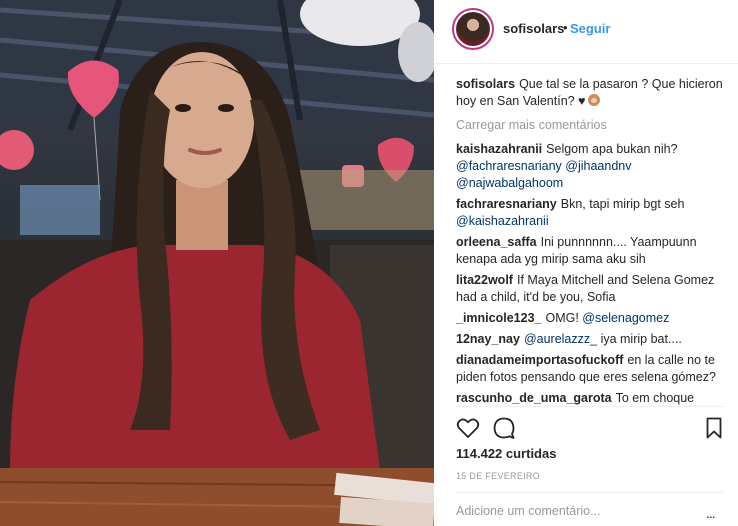 This screenshot has width=738, height=526. I want to click on heart-icon, so click(468, 428).